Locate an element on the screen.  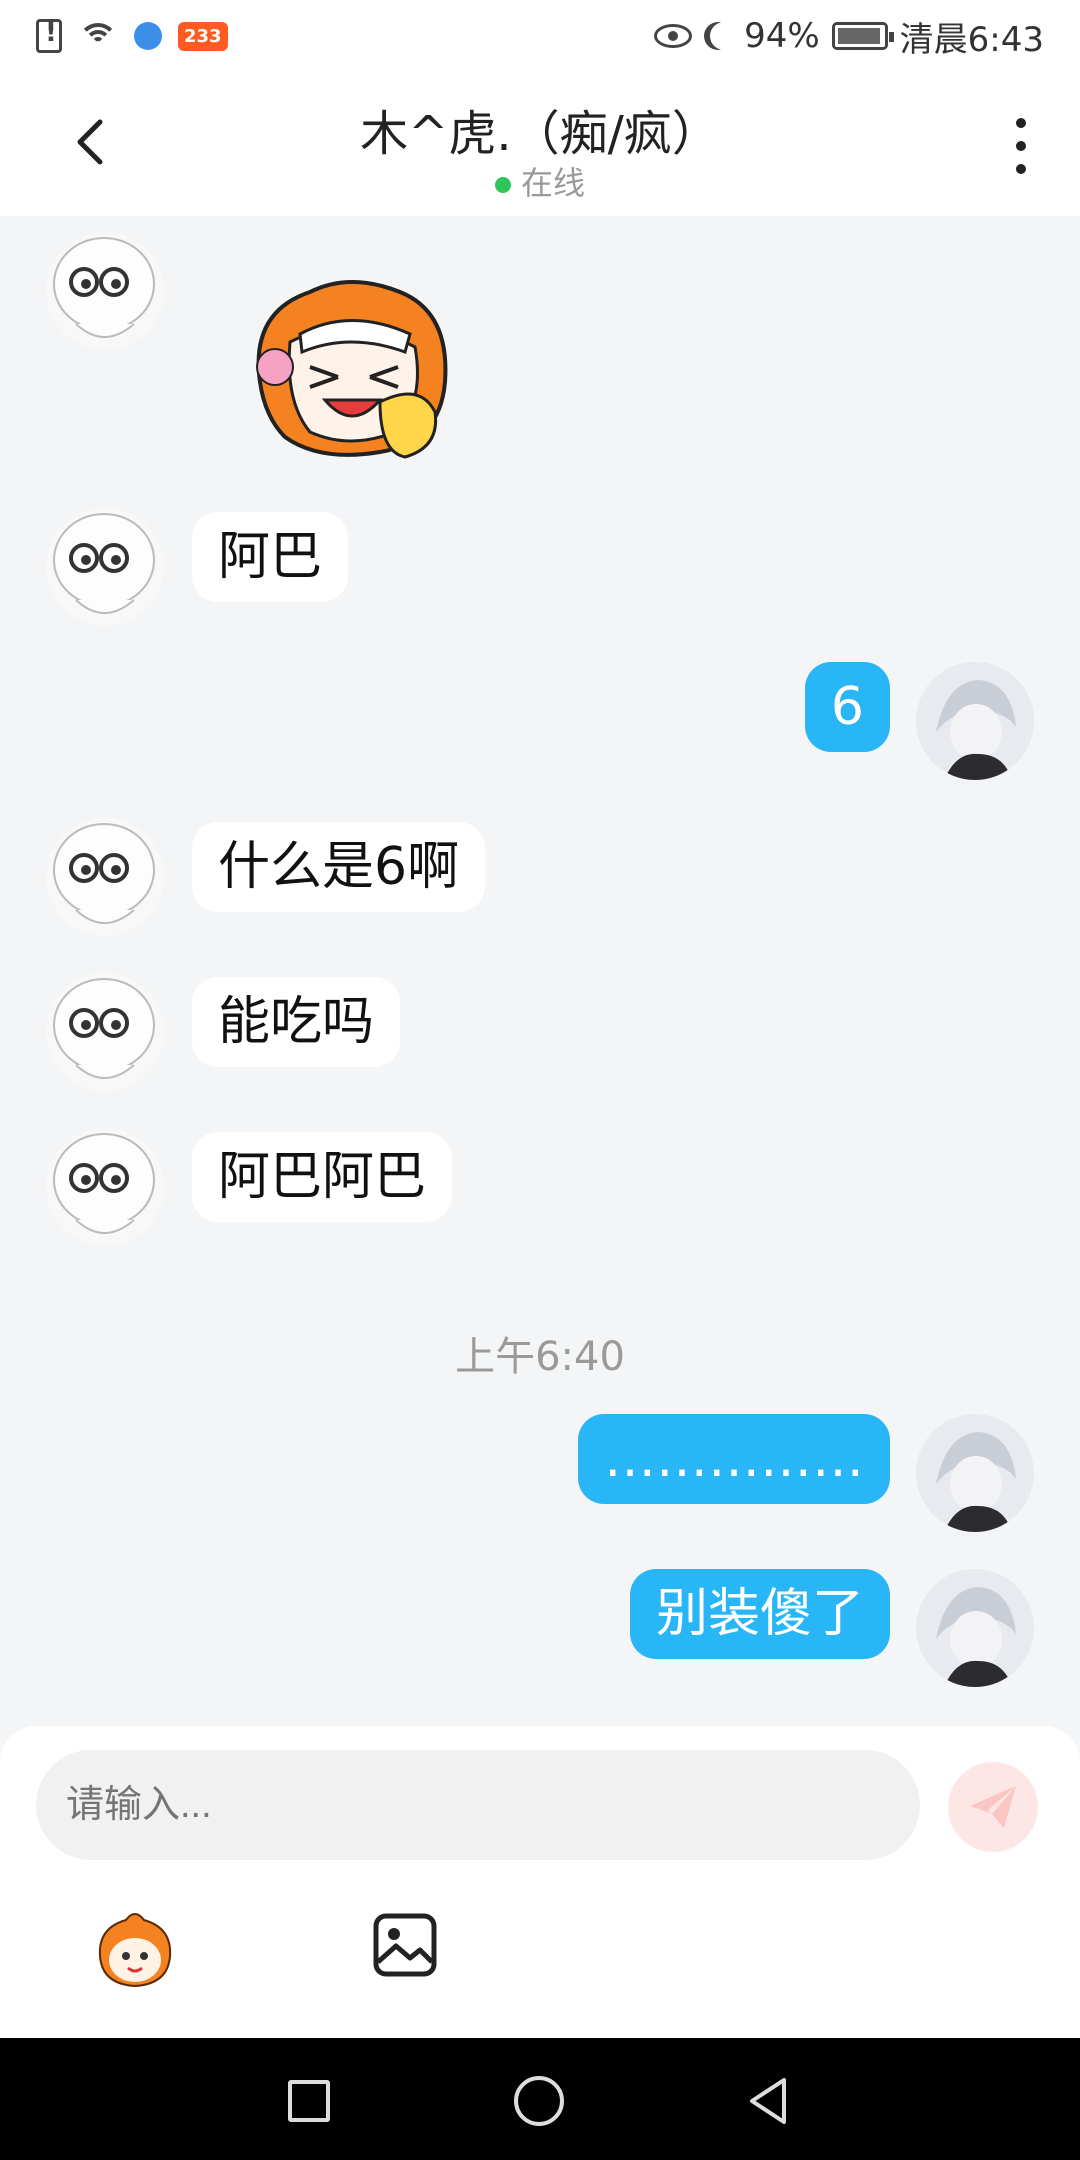
recent-apps-icon is located at coordinates (309, 2101).